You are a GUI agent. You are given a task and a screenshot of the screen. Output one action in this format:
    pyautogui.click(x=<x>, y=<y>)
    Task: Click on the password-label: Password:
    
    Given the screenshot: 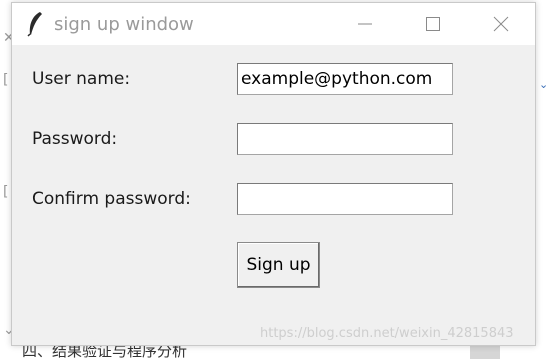 What is the action you would take?
    pyautogui.click(x=75, y=139)
    